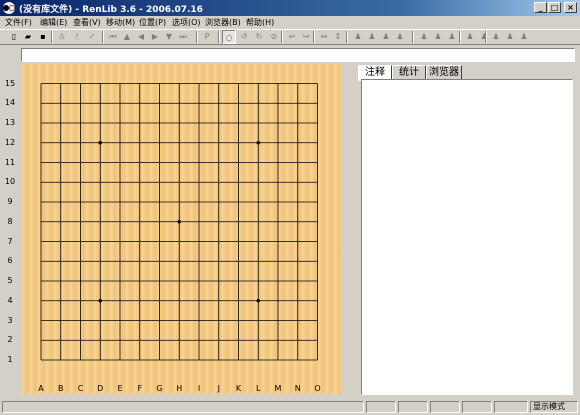 This screenshot has width=580, height=415. I want to click on comment-line-input, so click(298, 55).